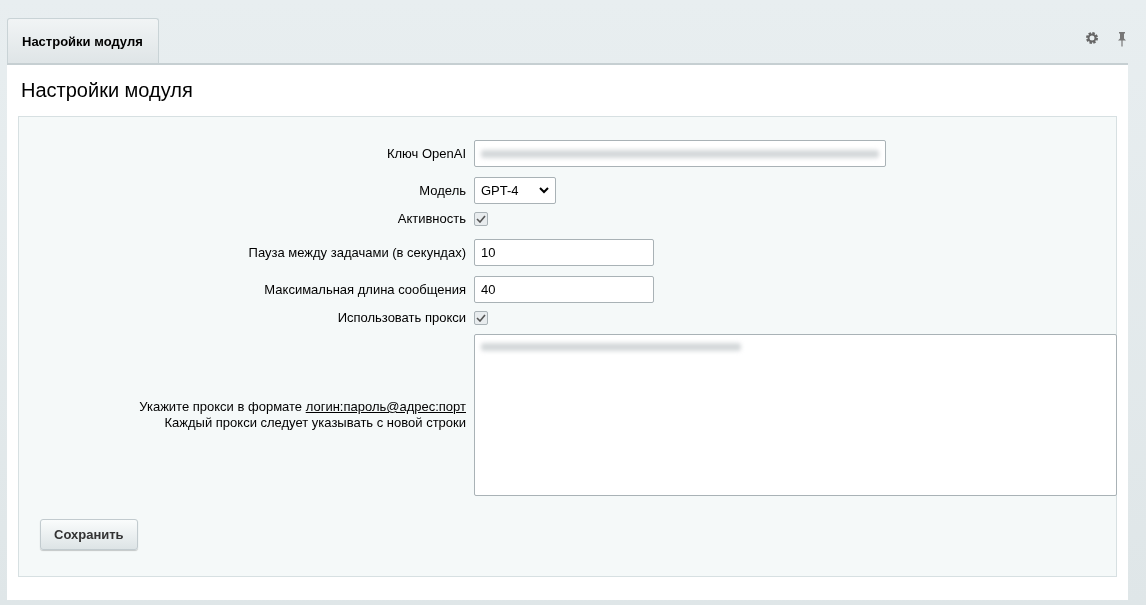  Describe the element at coordinates (83, 40) in the screenshot. I see `tab: Настройки модуля` at that location.